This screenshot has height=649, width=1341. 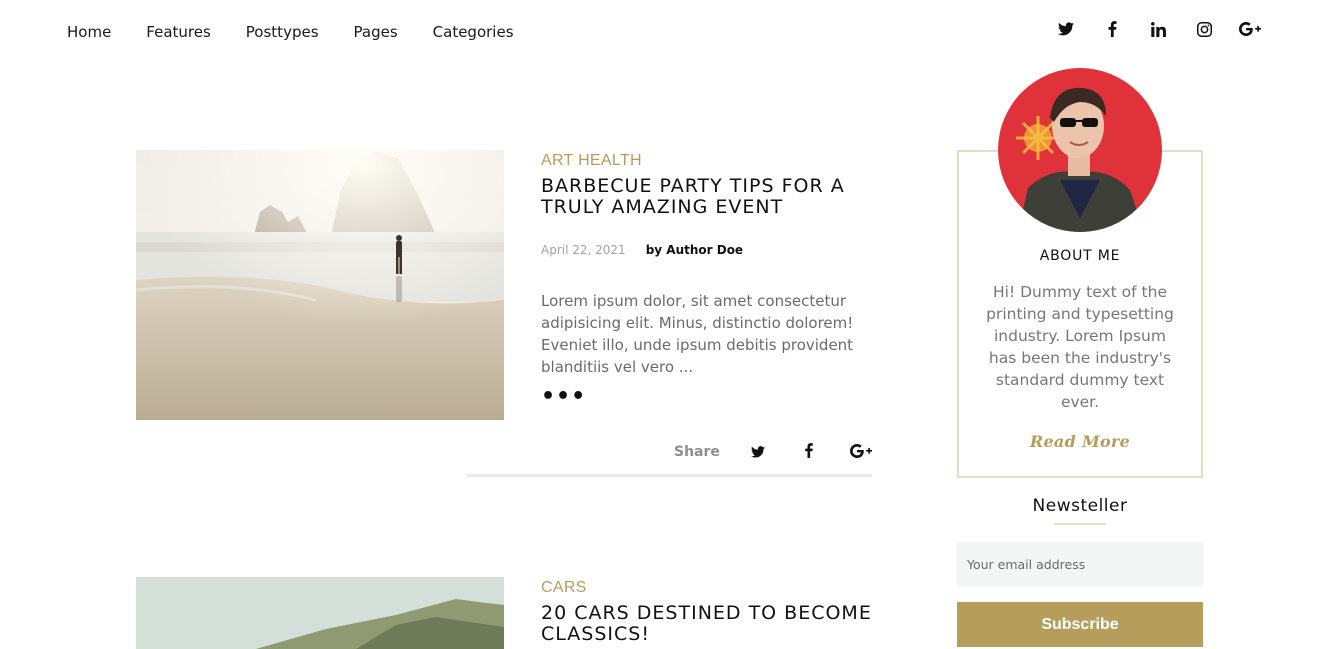 What do you see at coordinates (758, 452) in the screenshot?
I see `share-twitter-icon` at bounding box center [758, 452].